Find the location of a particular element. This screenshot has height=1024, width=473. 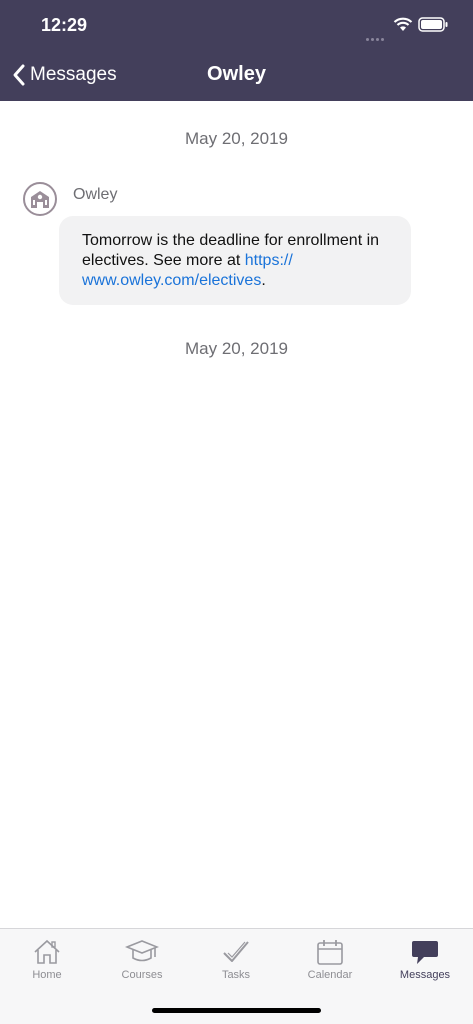

tab-calendar: Calendar is located at coordinates (330, 960).